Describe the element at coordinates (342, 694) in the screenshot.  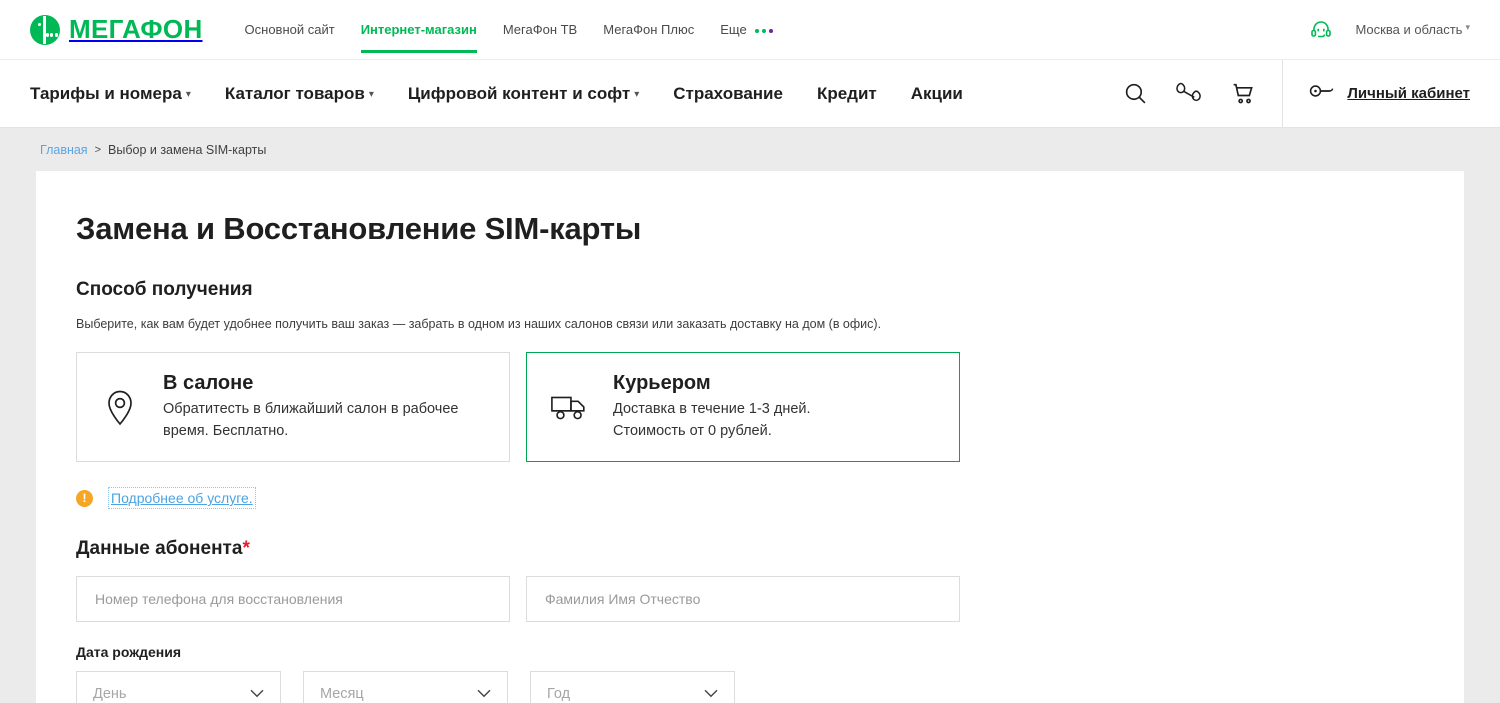
I see `birthdate-month-value: Месяц` at that location.